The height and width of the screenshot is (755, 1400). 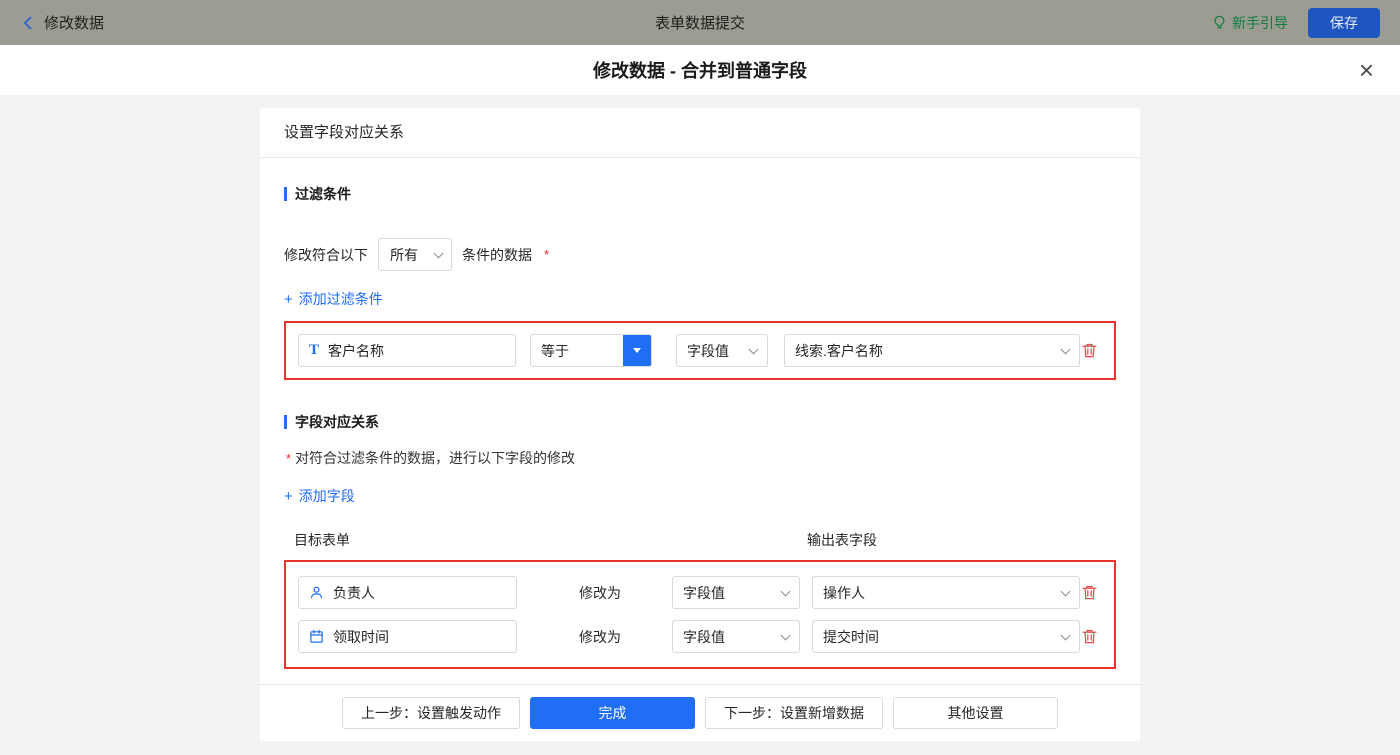 I want to click on other-settings-button: 其他设置, so click(x=975, y=713).